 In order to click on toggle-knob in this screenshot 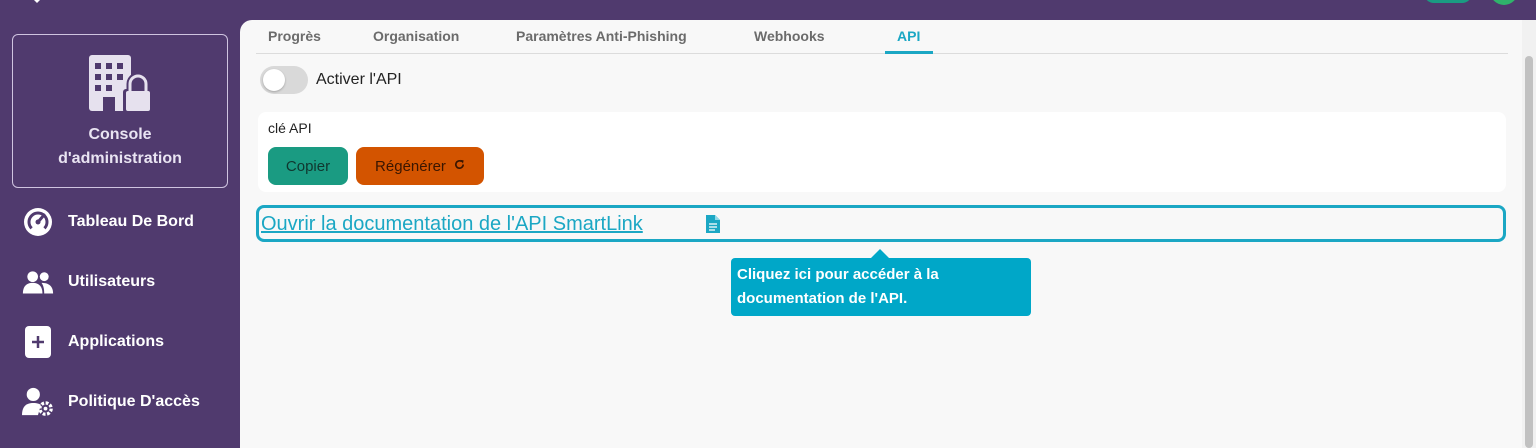, I will do `click(274, 80)`.